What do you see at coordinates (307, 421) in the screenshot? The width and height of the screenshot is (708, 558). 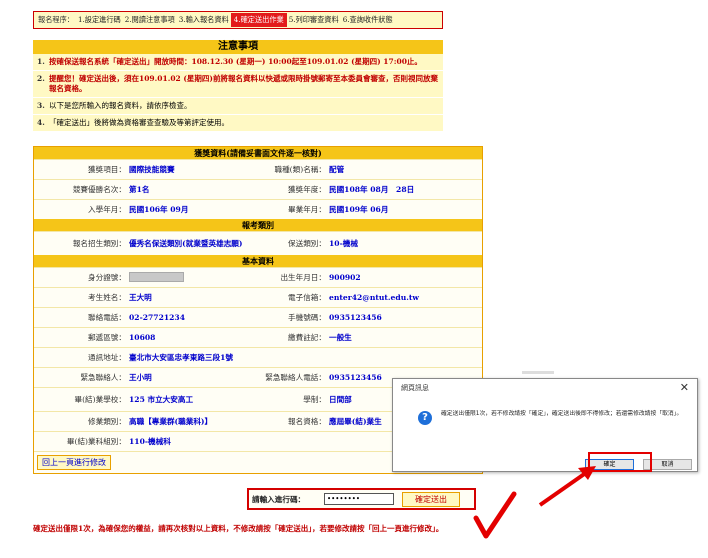 I see `field-label: 報名資格：` at bounding box center [307, 421].